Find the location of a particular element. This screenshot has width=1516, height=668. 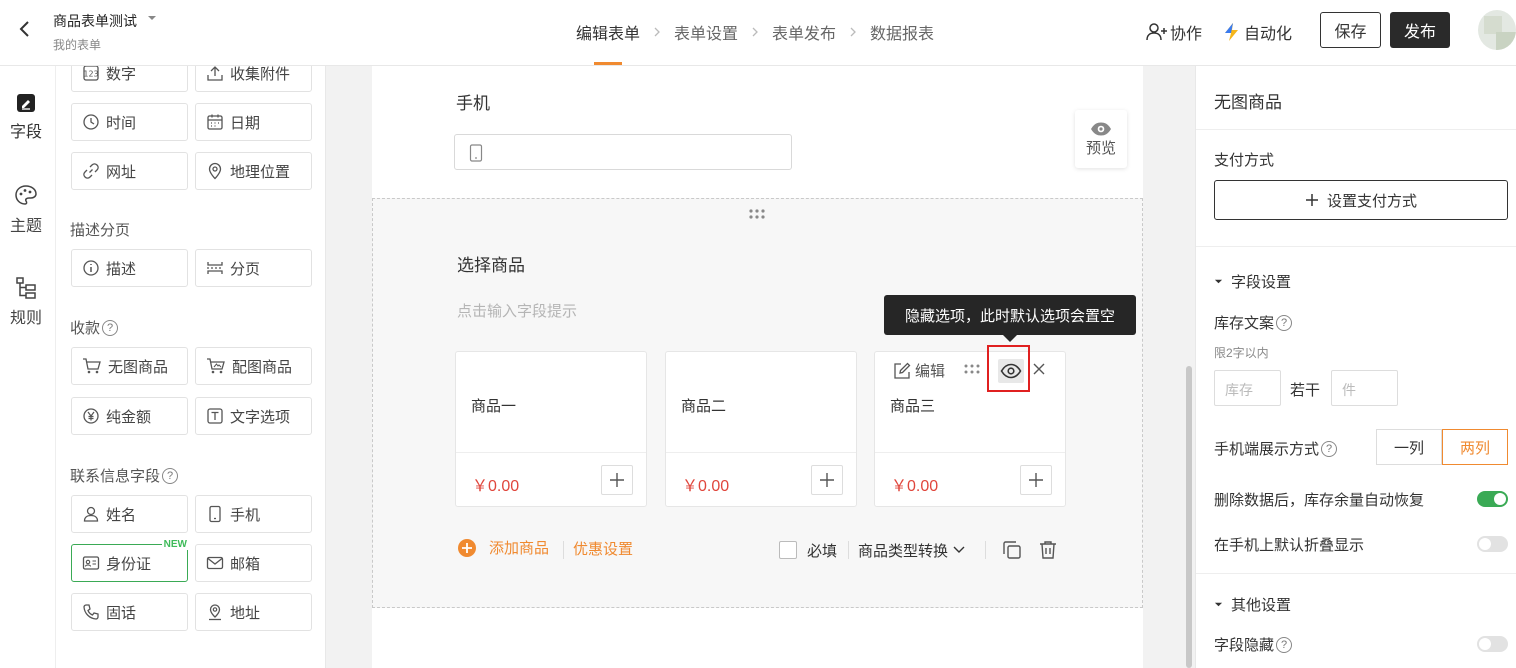

stock-unit-input: 件 is located at coordinates (1364, 388).